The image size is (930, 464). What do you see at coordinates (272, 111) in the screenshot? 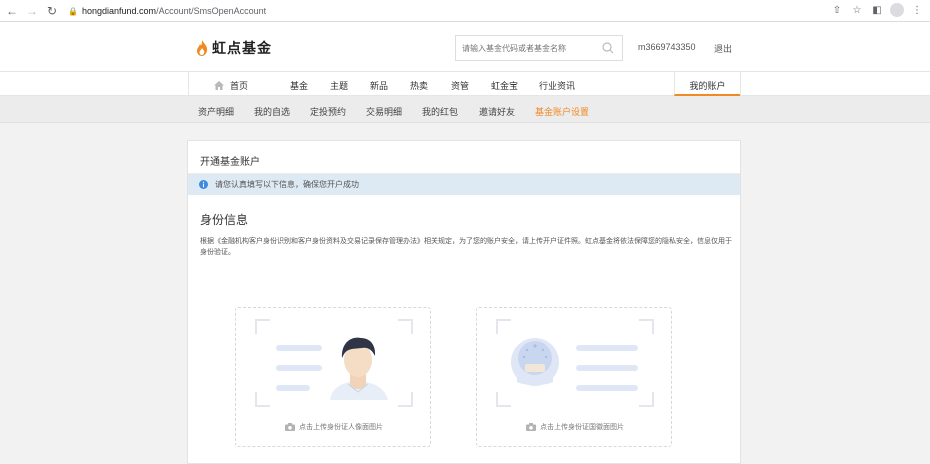
I see `sub-nav-watchlist: 我的自选` at bounding box center [272, 111].